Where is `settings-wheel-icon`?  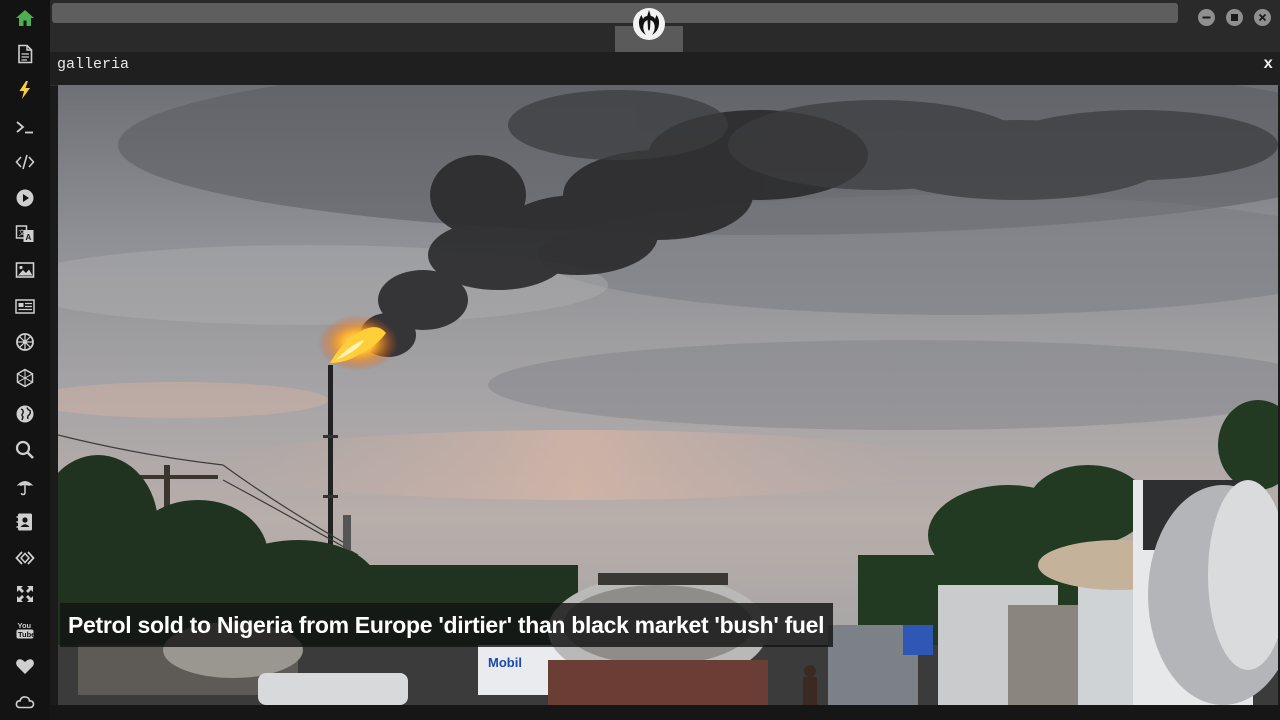
settings-wheel-icon is located at coordinates (25, 342).